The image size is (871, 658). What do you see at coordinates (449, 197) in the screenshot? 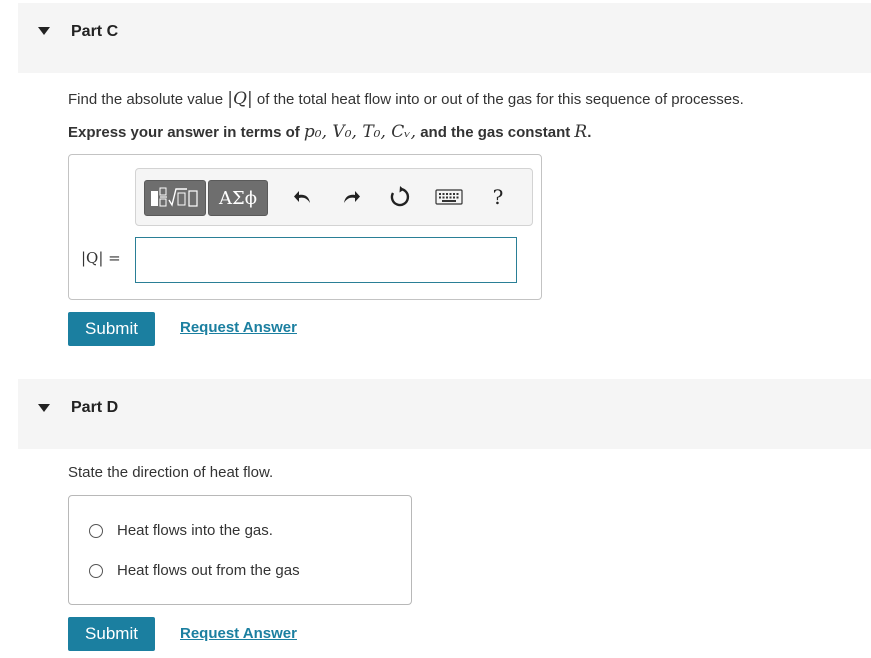
I see `keyboard-icon` at bounding box center [449, 197].